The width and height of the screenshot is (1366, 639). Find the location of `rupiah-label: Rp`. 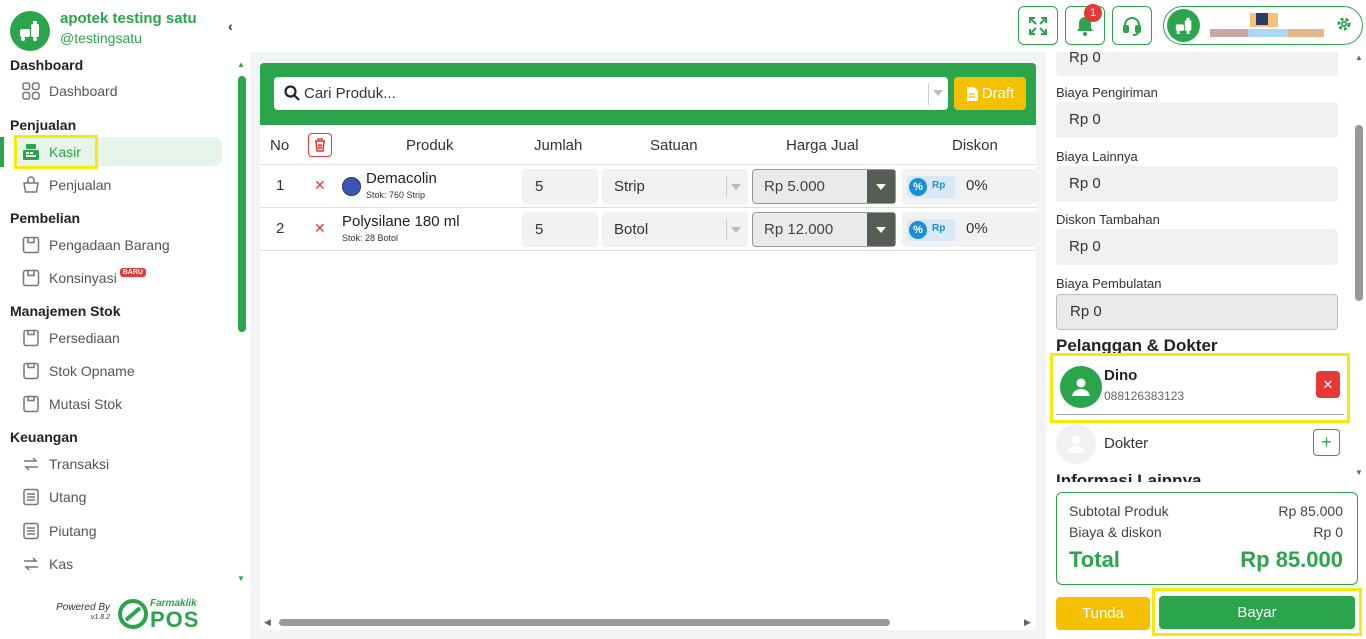

rupiah-label: Rp is located at coordinates (939, 185).